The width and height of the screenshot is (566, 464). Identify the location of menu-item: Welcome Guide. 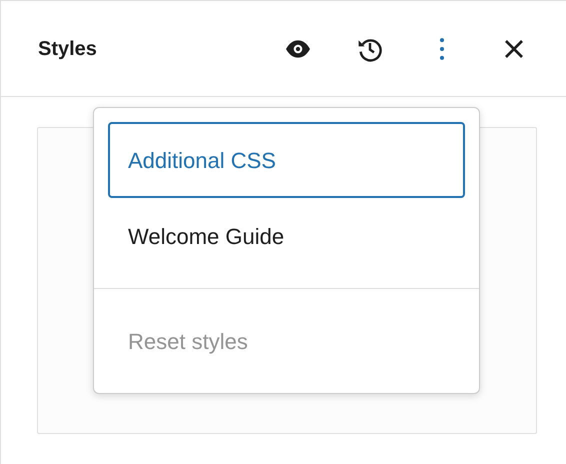
(286, 236).